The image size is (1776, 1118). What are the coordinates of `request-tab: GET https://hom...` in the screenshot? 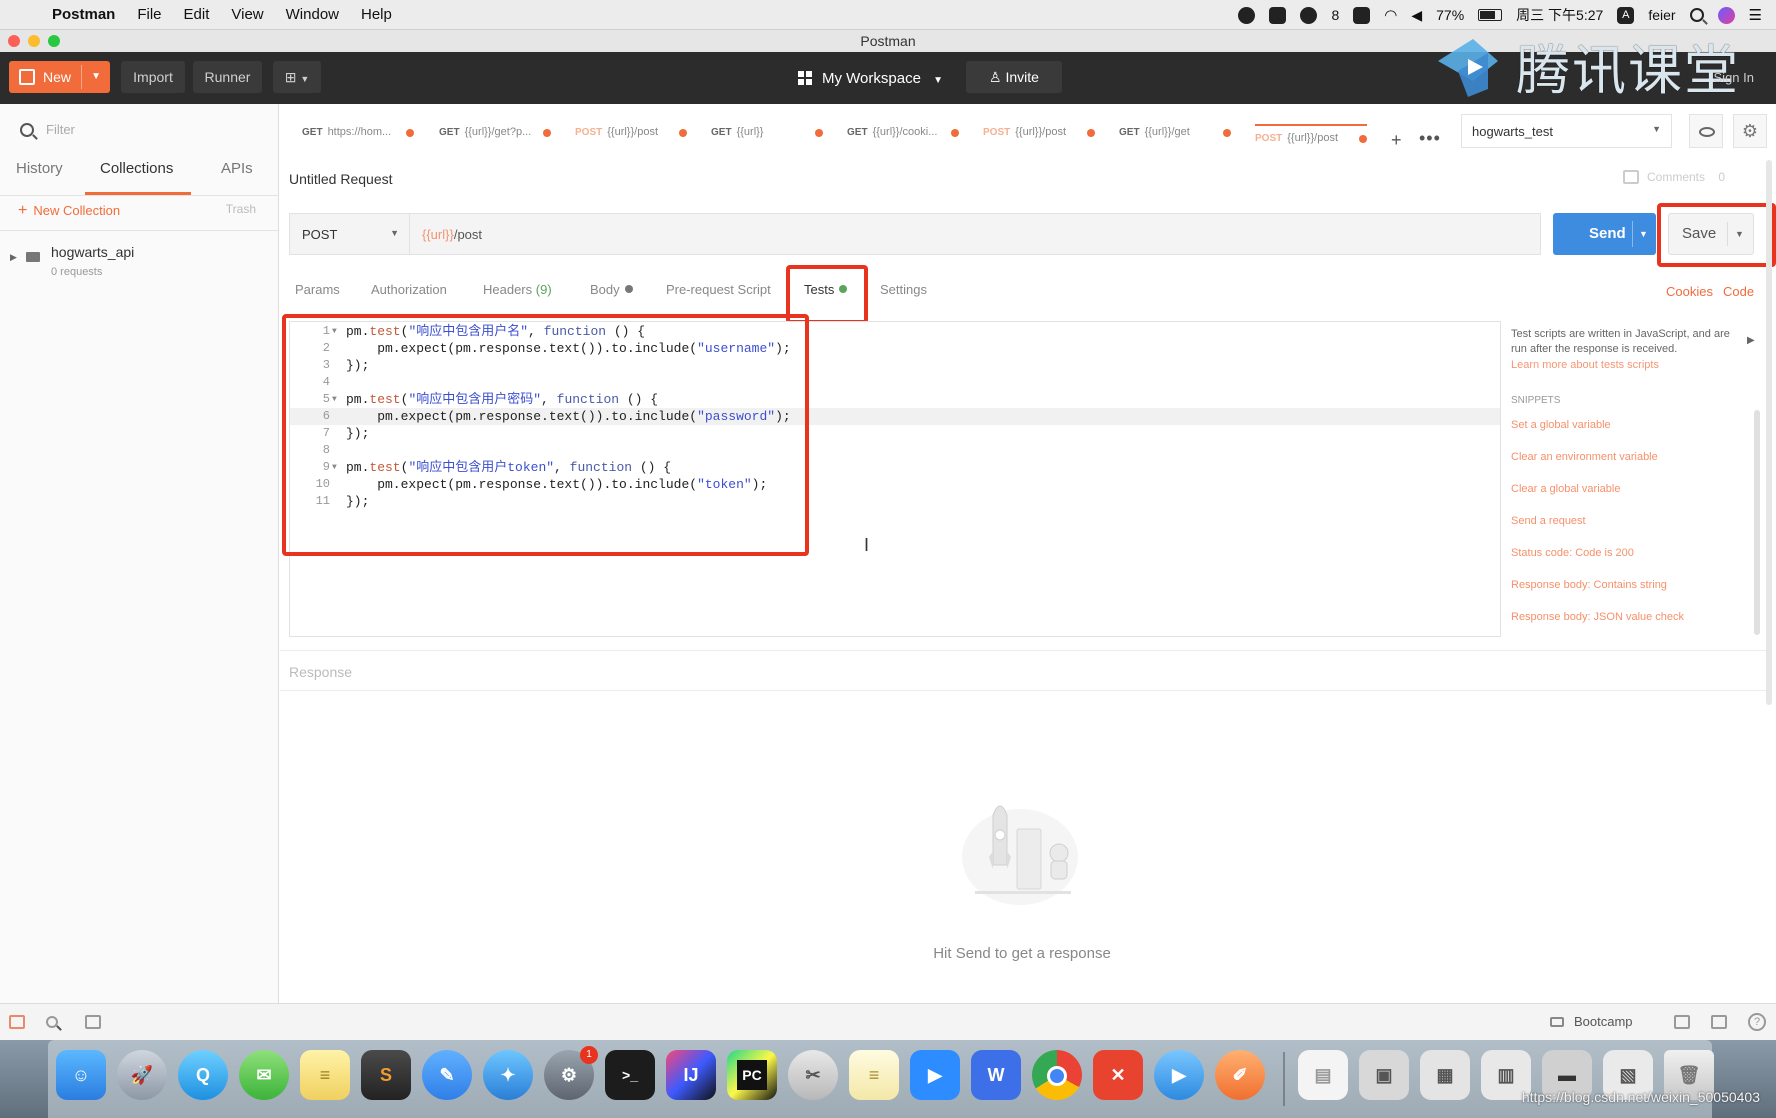 It's located at (358, 141).